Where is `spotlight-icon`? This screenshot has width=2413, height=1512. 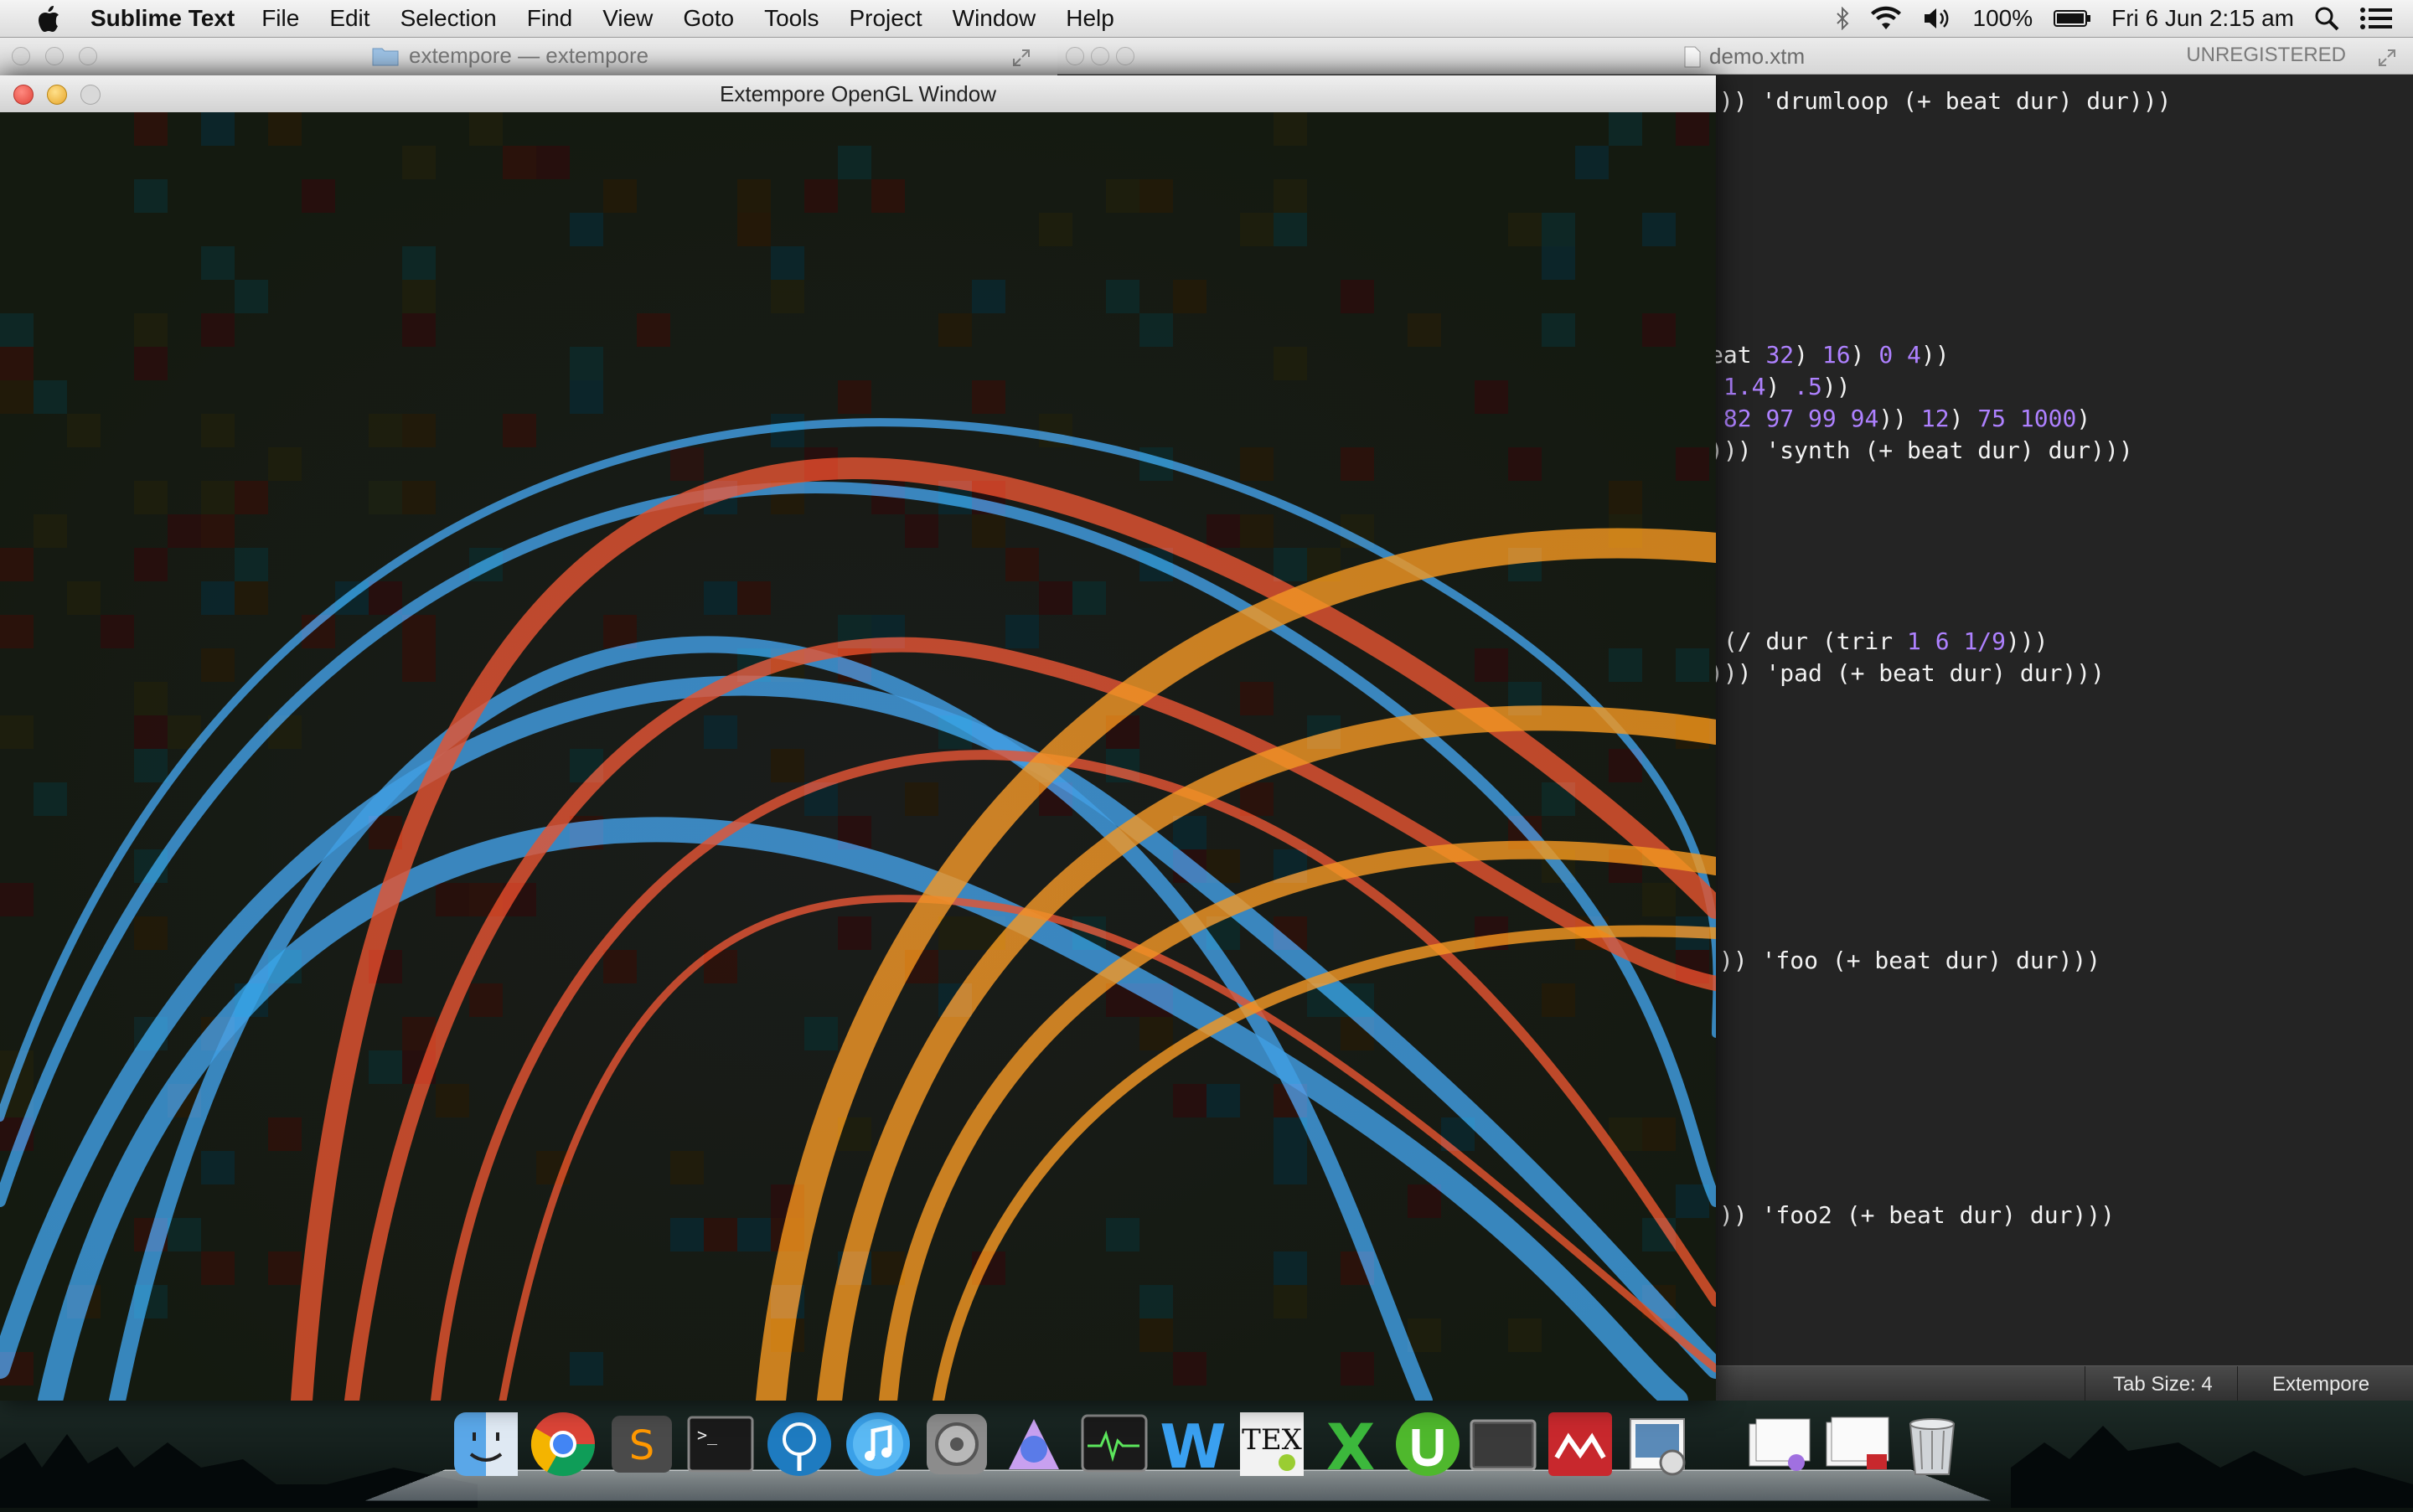
spotlight-icon is located at coordinates (2326, 18).